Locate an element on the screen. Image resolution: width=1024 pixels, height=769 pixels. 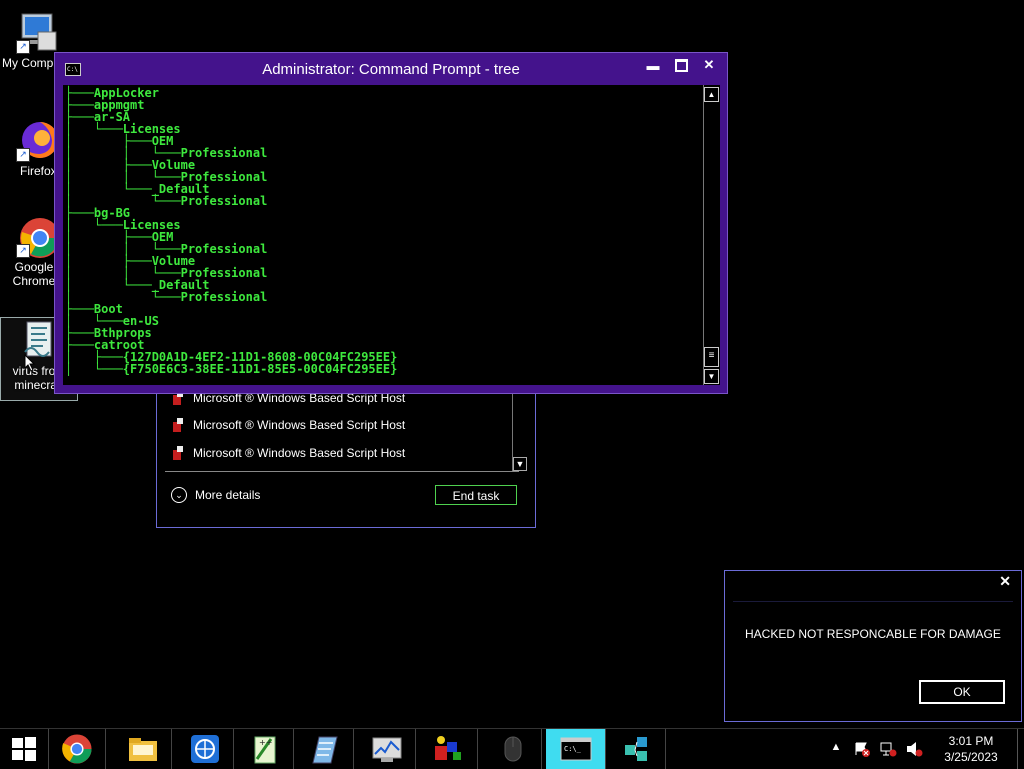
clock-date: 3/25/2023 is located at coordinates (971, 757).